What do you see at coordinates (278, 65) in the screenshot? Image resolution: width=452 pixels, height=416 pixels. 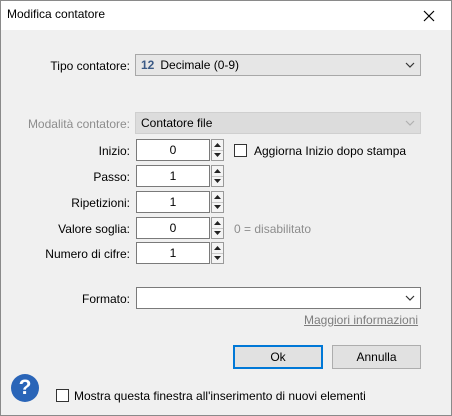 I see `tipo-contatore-dropdown: 12 Decimale (0-9)` at bounding box center [278, 65].